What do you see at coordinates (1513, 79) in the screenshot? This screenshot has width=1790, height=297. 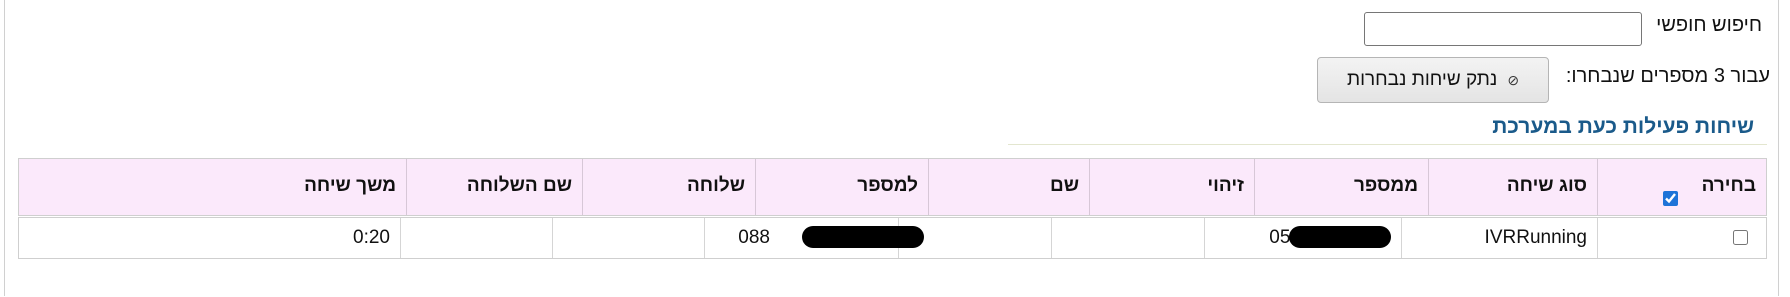 I see `cancel-circle-icon: ⊘` at bounding box center [1513, 79].